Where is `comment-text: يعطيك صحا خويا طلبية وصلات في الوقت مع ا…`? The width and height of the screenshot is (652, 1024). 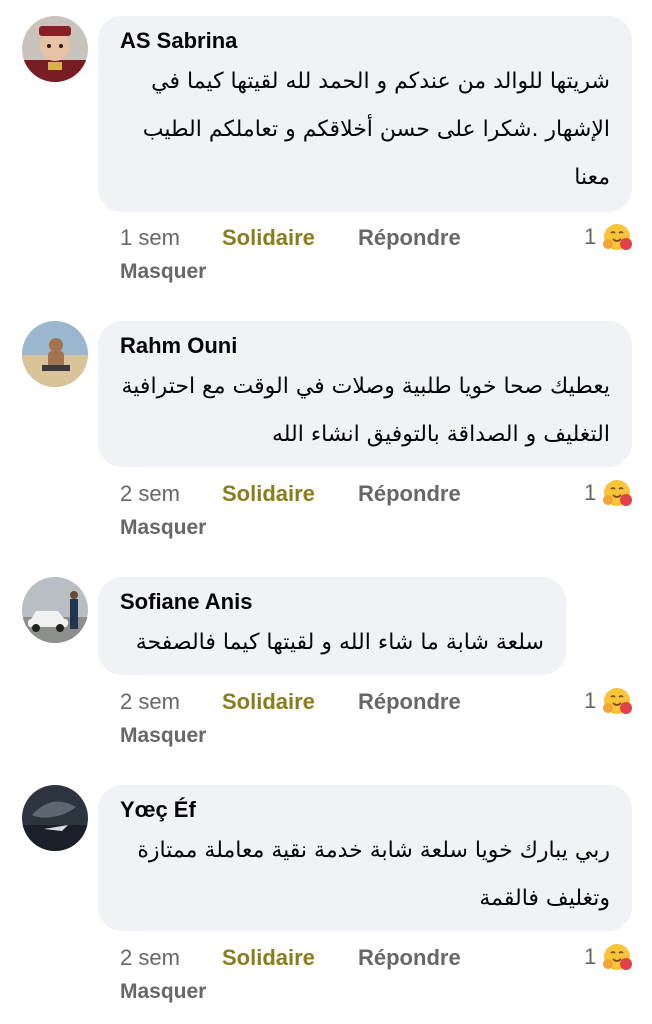
comment-text: يعطيك صحا خويا طلبية وصلات في الوقت مع ا… is located at coordinates (366, 410).